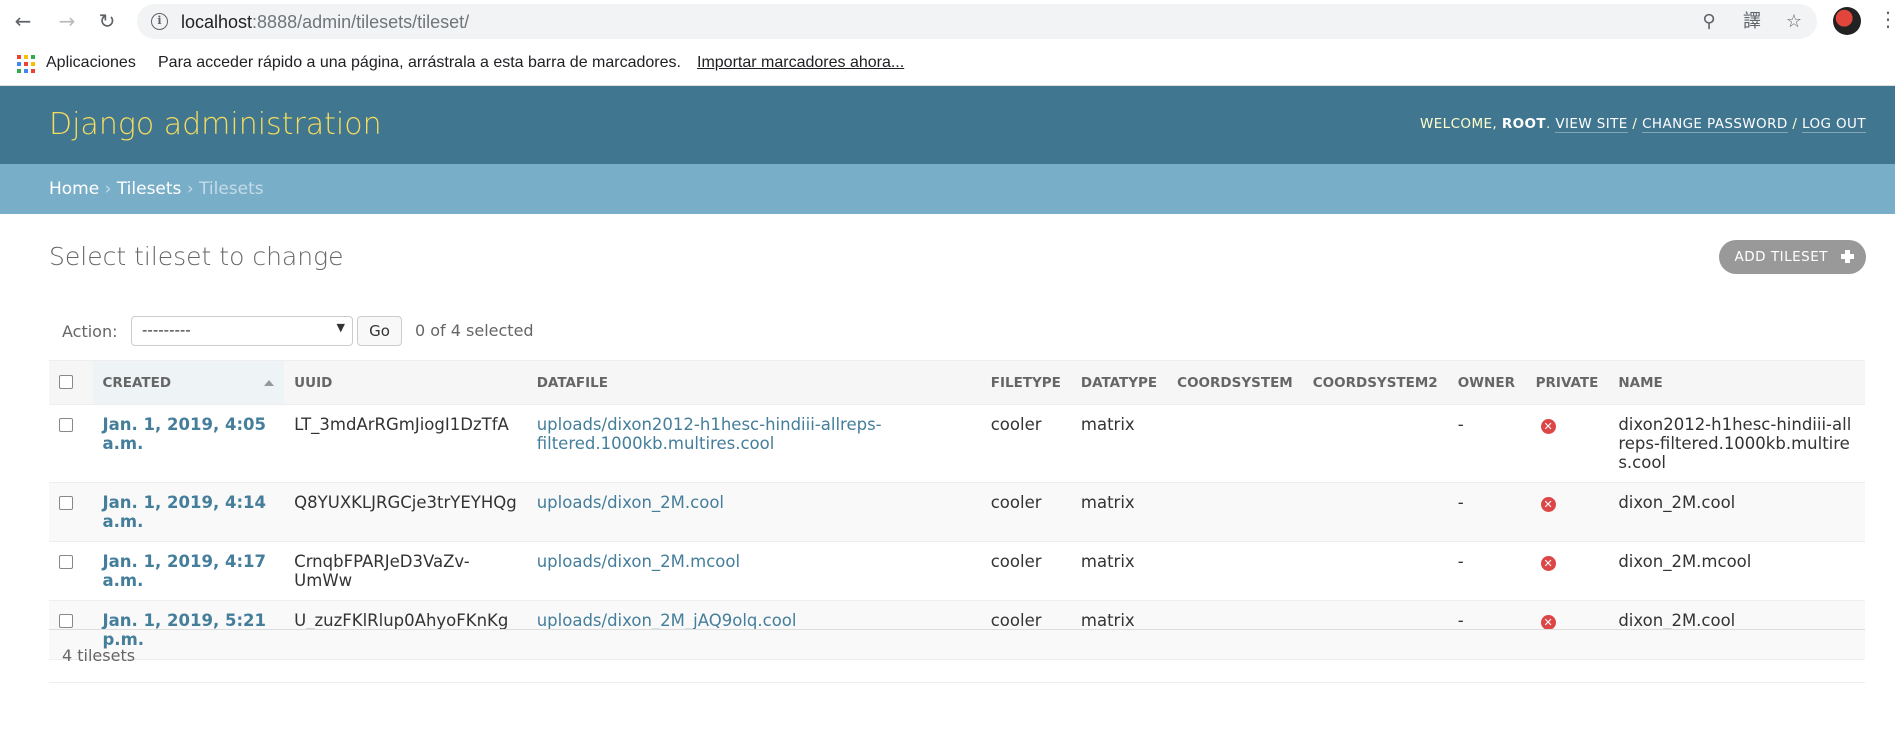  Describe the element at coordinates (185, 512) in the screenshot. I see `tileset-link: Jan. 1, 2019, 4:14 a.m.` at that location.